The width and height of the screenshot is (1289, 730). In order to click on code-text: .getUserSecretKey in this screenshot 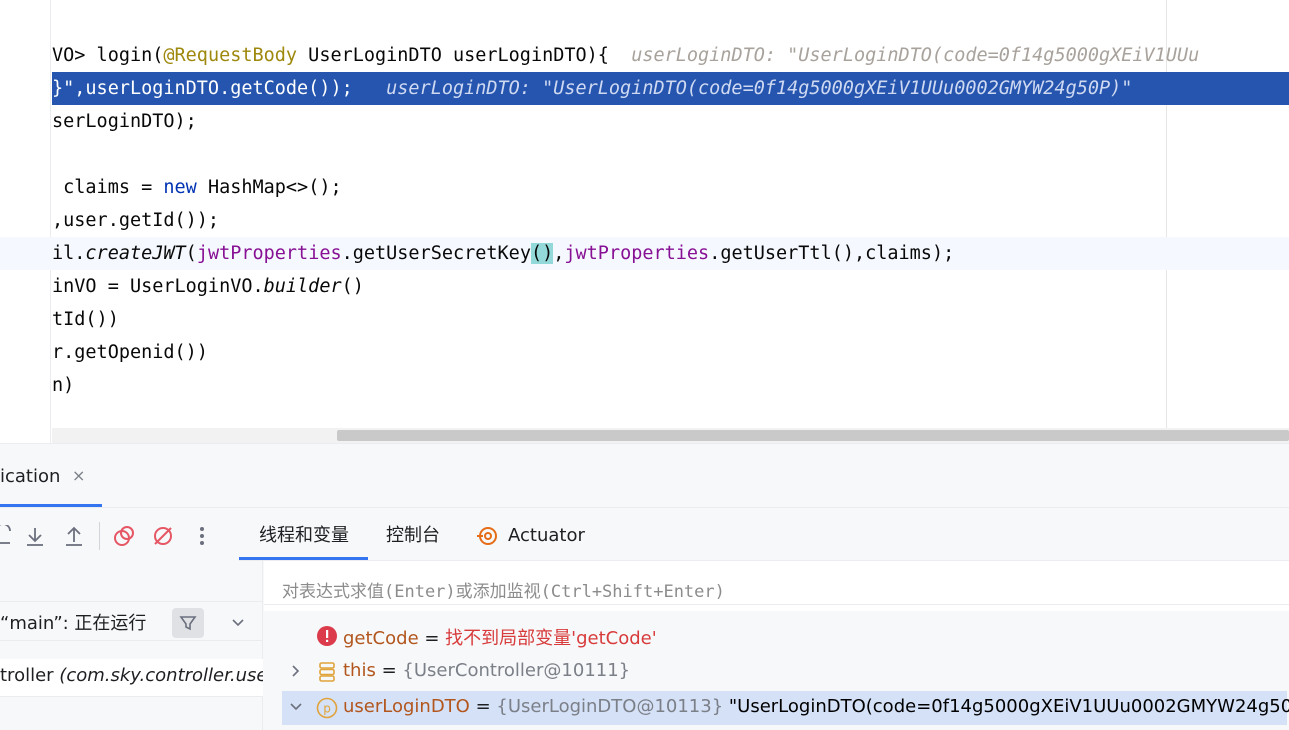, I will do `click(436, 253)`.